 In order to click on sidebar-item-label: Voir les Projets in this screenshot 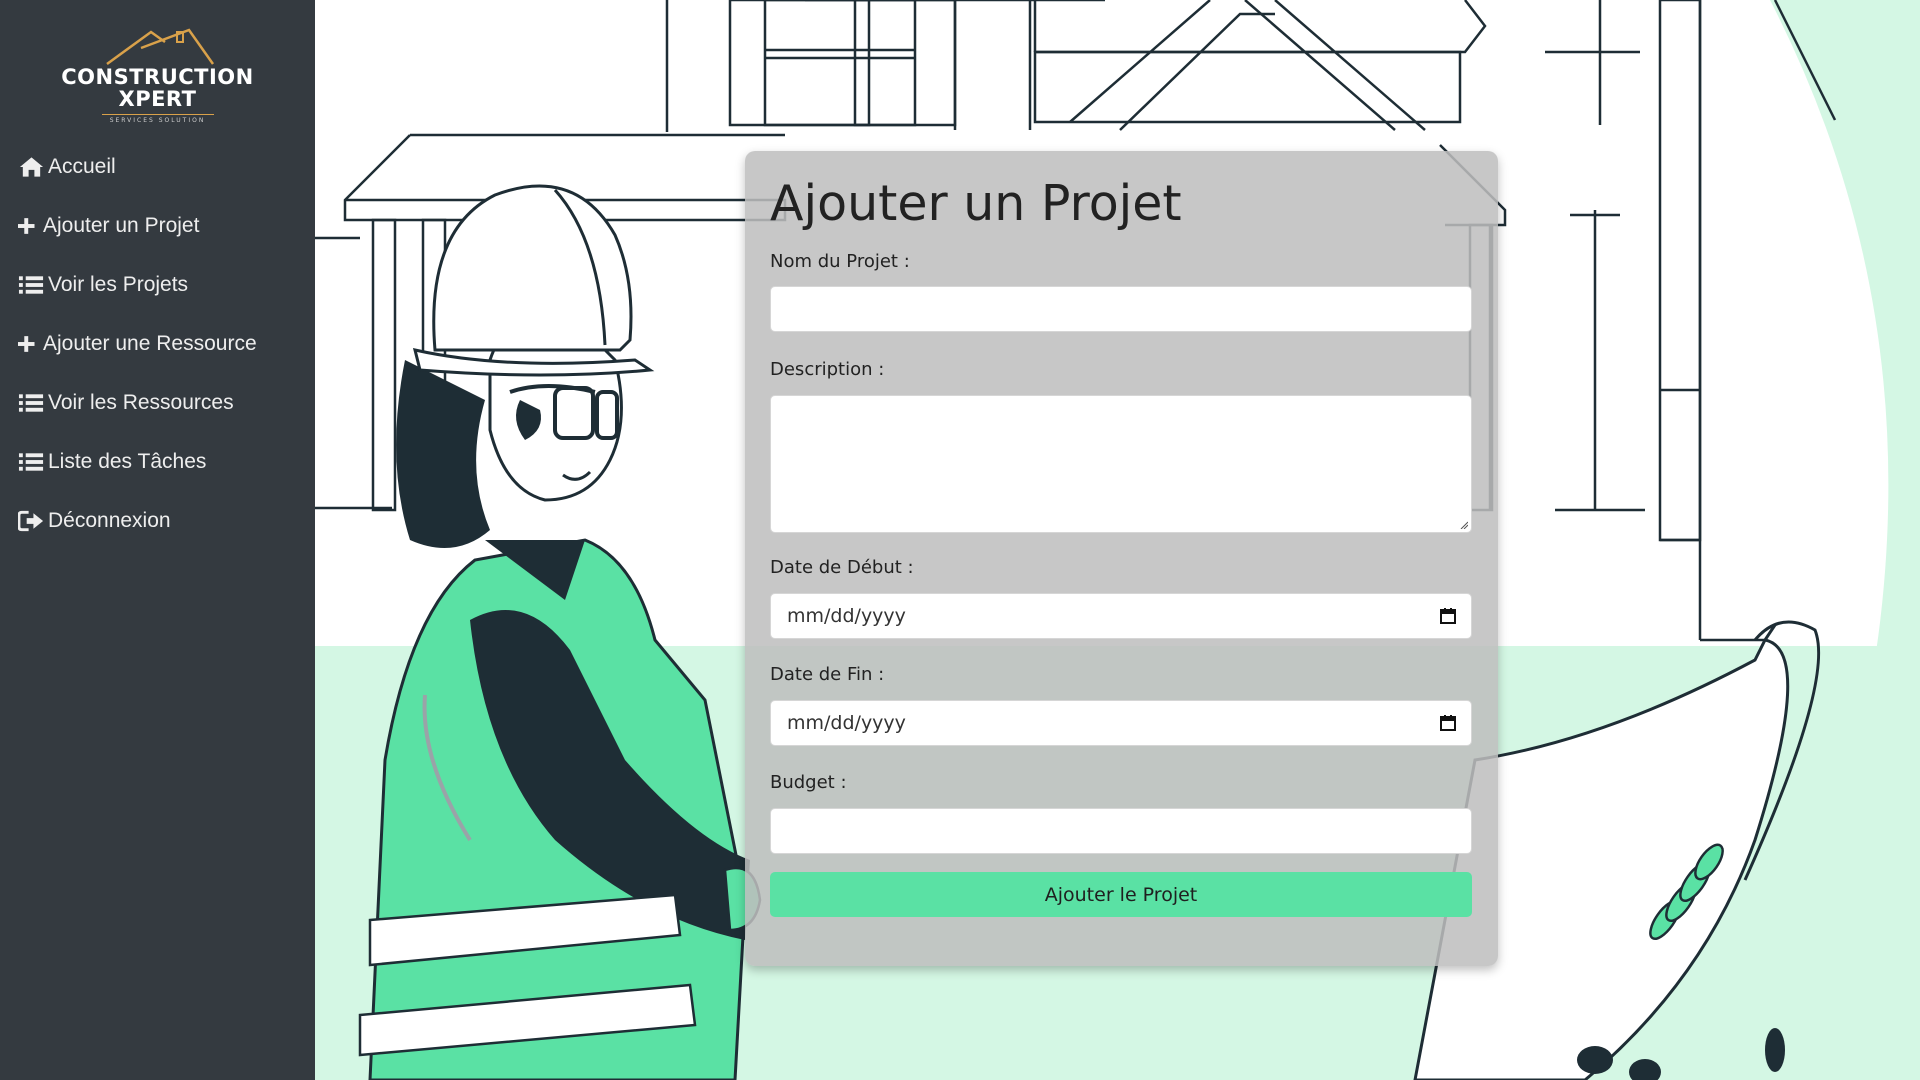, I will do `click(118, 284)`.